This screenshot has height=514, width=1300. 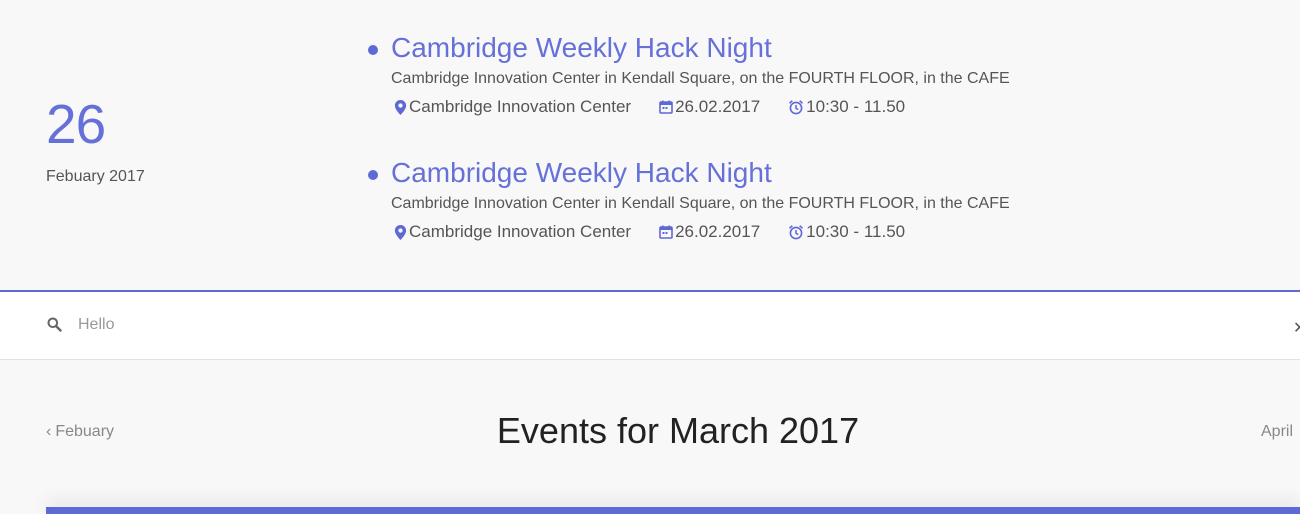 What do you see at coordinates (1296, 328) in the screenshot?
I see `close-icon: ✕` at bounding box center [1296, 328].